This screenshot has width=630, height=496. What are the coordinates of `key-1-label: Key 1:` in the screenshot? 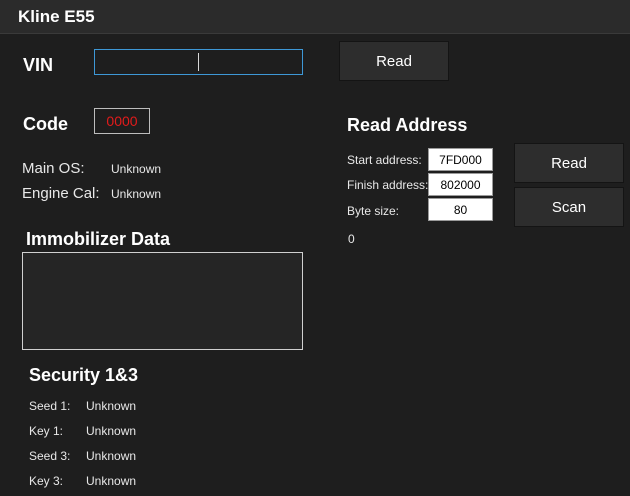 It's located at (46, 431).